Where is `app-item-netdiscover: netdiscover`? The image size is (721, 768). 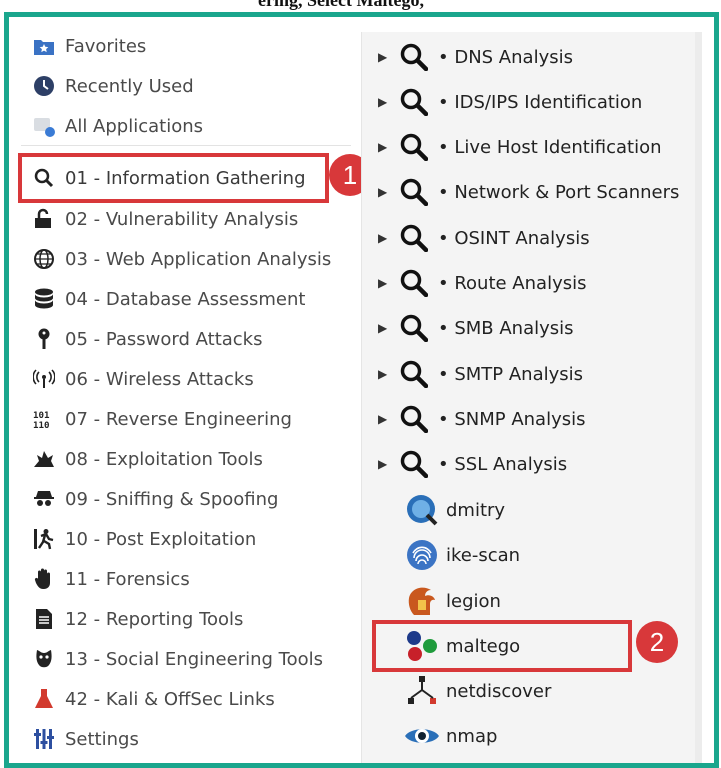
app-item-netdiscover: netdiscover is located at coordinates (527, 691).